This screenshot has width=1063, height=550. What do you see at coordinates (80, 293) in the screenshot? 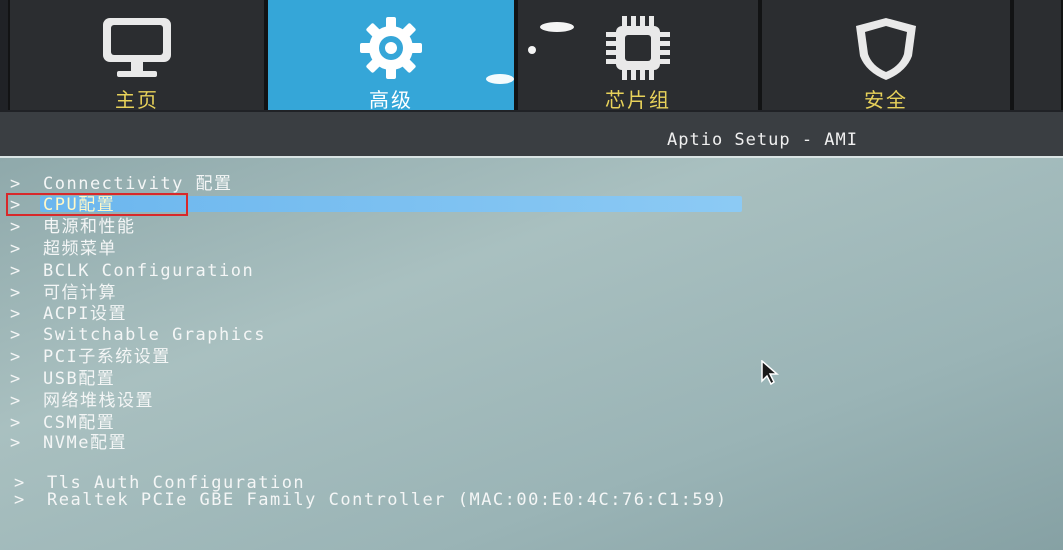
I see `menu-item-label: 可信计算` at bounding box center [80, 293].